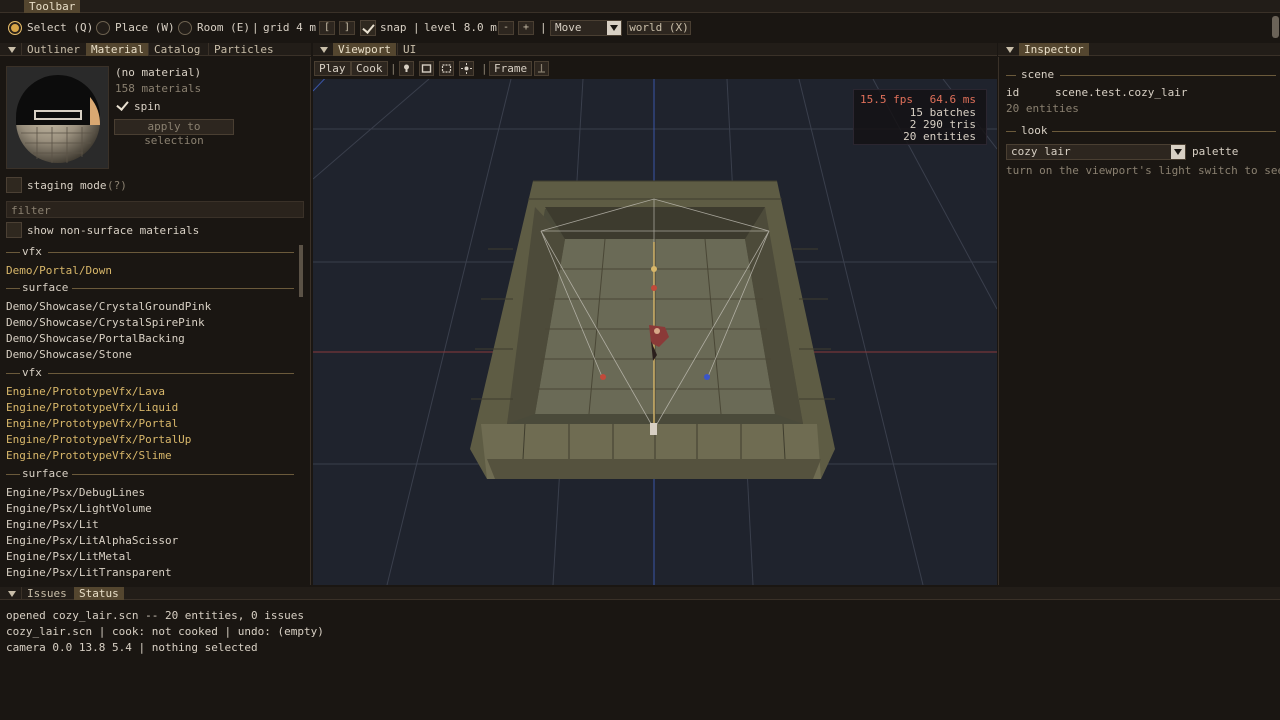 The width and height of the screenshot is (1280, 720). What do you see at coordinates (53, 49) in the screenshot?
I see `tab-outliner: Outliner` at bounding box center [53, 49].